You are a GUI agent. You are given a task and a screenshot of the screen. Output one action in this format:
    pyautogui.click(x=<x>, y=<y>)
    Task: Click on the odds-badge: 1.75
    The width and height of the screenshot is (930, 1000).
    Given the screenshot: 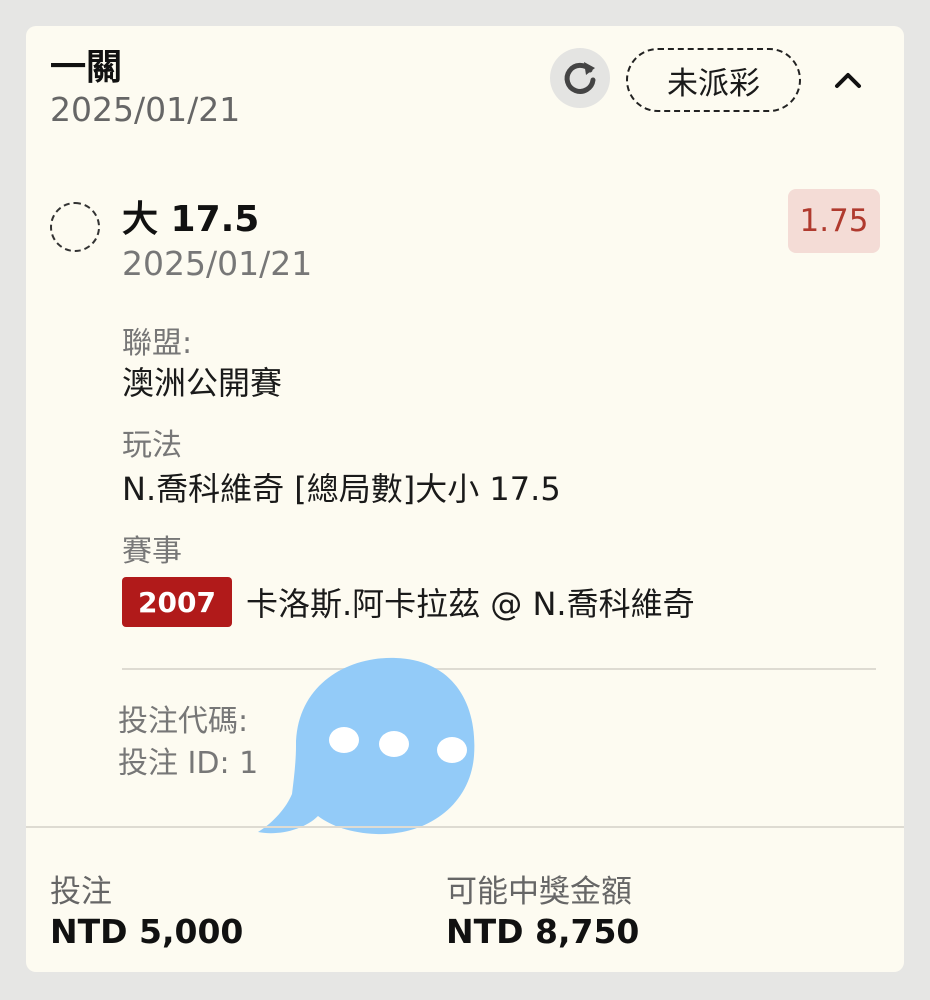 What is the action you would take?
    pyautogui.click(x=834, y=221)
    